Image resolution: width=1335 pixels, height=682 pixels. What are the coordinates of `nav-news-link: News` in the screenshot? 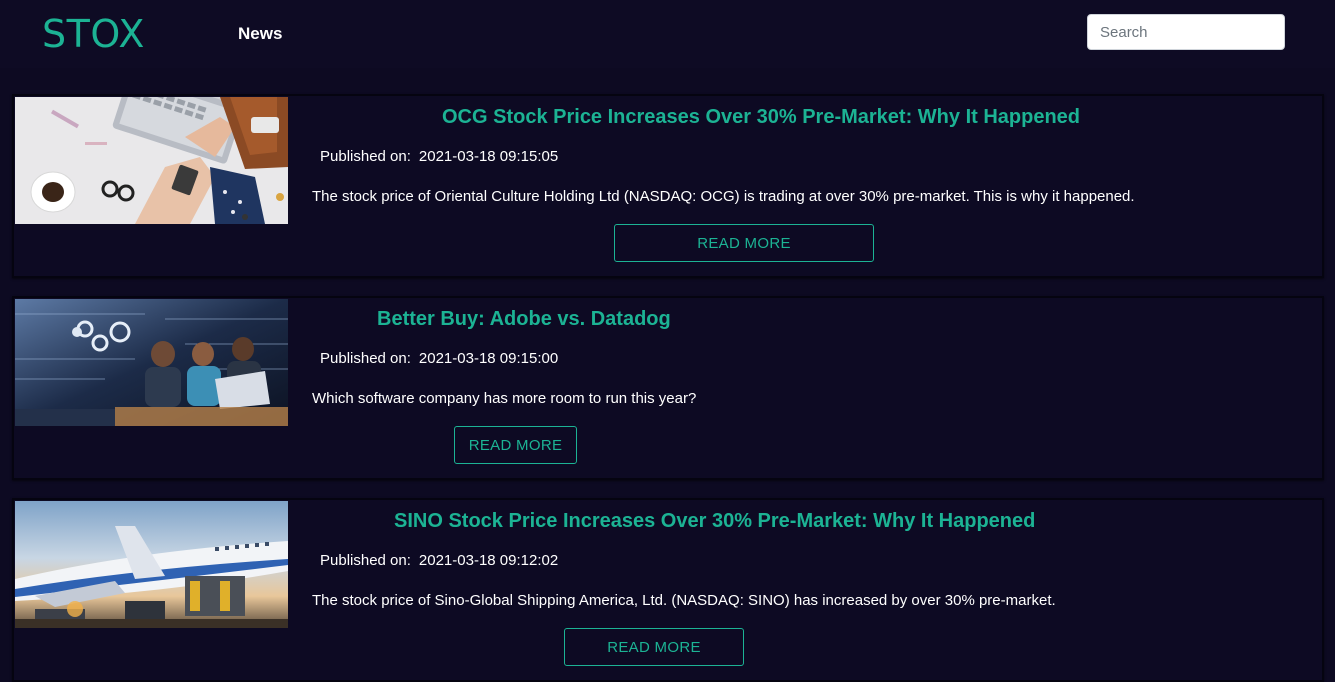 It's located at (260, 34).